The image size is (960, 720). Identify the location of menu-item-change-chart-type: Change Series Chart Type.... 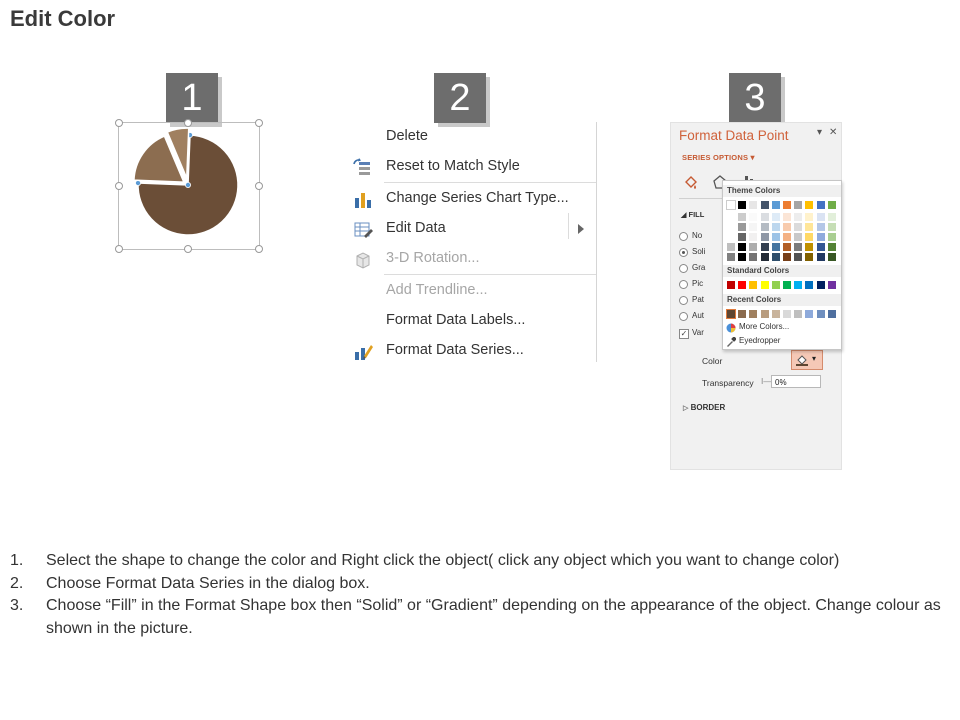
(472, 199).